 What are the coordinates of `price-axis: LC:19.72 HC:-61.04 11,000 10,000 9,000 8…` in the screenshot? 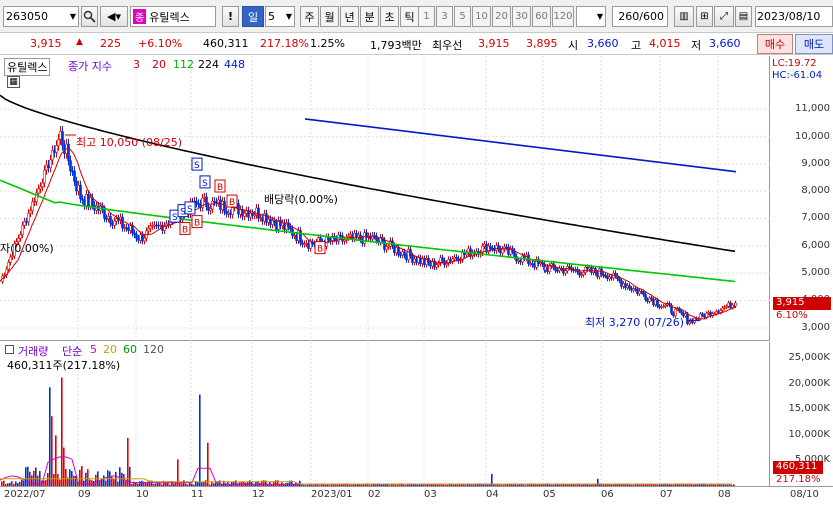 It's located at (802, 198).